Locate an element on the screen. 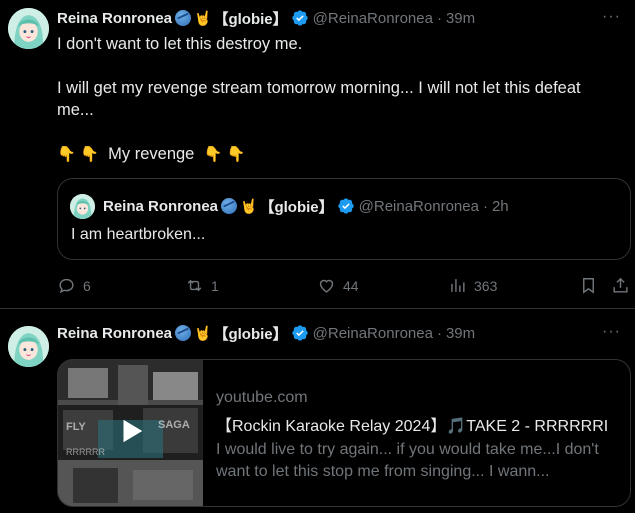  like-icon is located at coordinates (326, 286).